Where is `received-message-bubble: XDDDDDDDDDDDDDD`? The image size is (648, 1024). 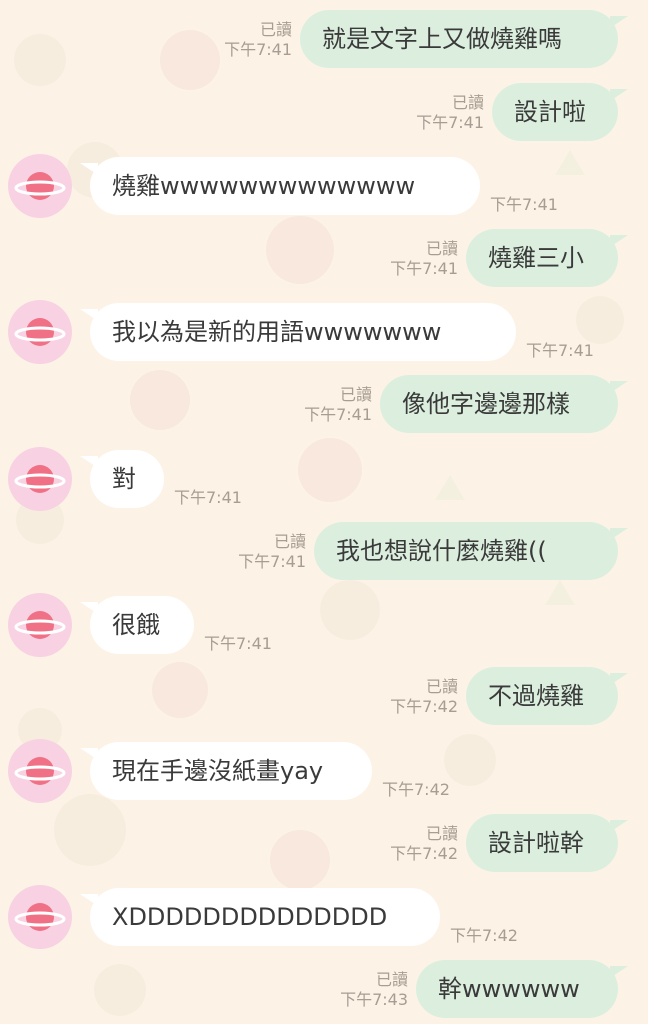 received-message-bubble: XDDDDDDDDDDDDDD is located at coordinates (260, 917).